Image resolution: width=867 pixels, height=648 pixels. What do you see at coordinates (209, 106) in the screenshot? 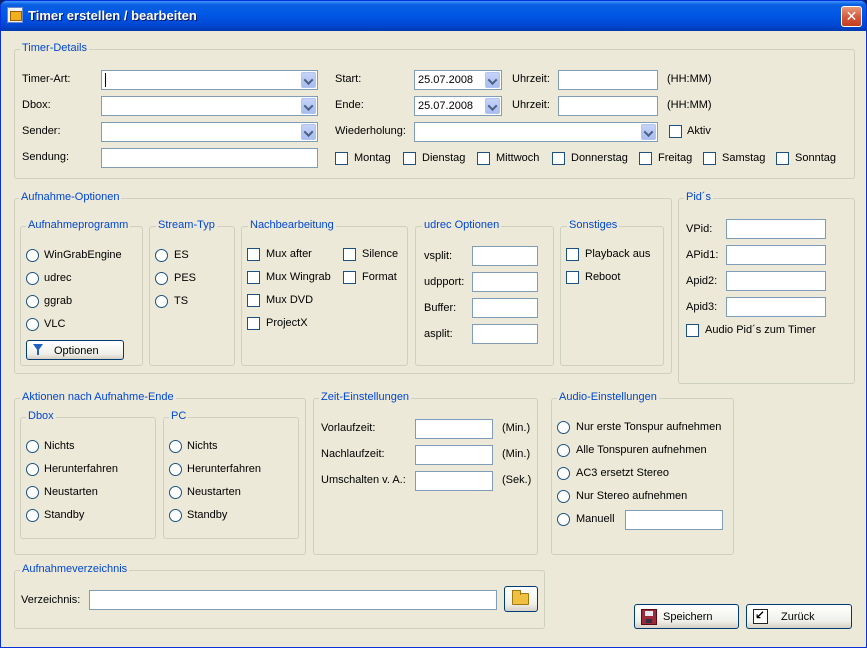
I see `dbox-combo` at bounding box center [209, 106].